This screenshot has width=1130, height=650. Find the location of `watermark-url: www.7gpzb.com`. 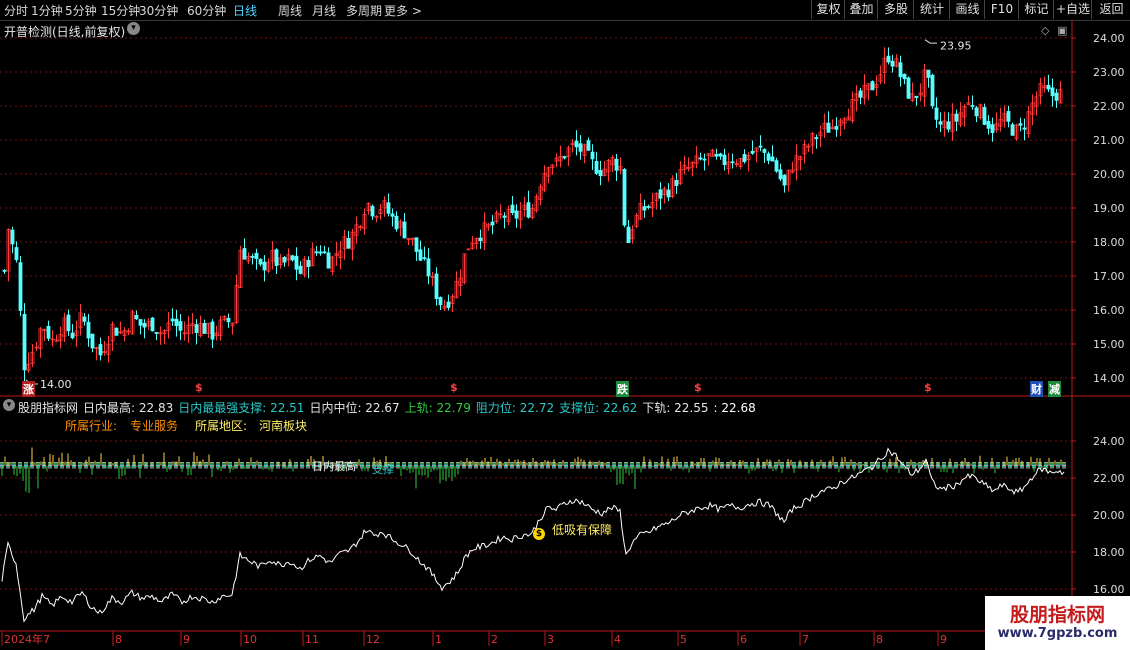

watermark-url: www.7gpzb.com is located at coordinates (1057, 633).